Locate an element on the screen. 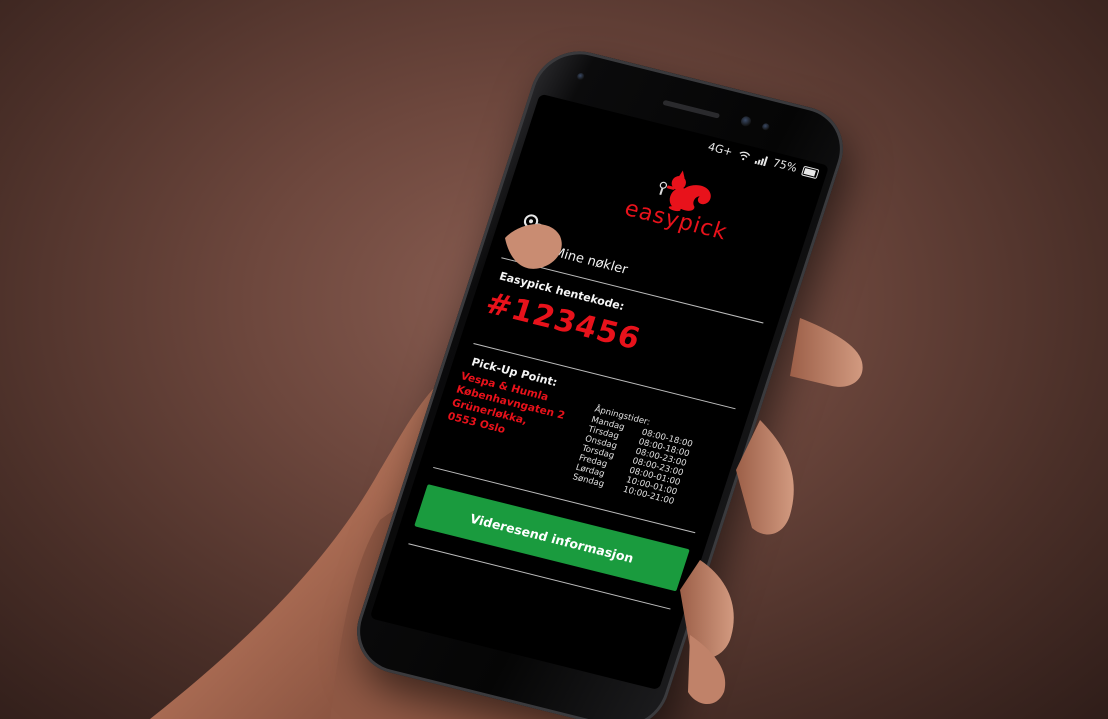 This screenshot has height=719, width=1108. front-camera-icon is located at coordinates (746, 121).